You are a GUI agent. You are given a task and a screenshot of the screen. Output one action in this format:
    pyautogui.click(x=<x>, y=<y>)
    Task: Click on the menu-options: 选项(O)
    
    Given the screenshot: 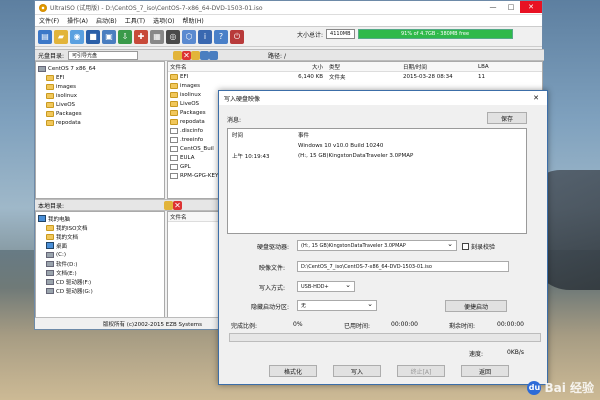 What is the action you would take?
    pyautogui.click(x=163, y=20)
    